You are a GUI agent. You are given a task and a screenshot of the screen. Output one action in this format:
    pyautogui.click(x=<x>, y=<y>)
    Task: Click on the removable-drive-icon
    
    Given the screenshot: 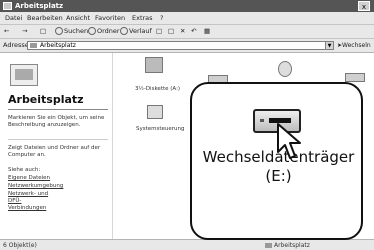 What is the action you would take?
    pyautogui.click(x=355, y=77)
    